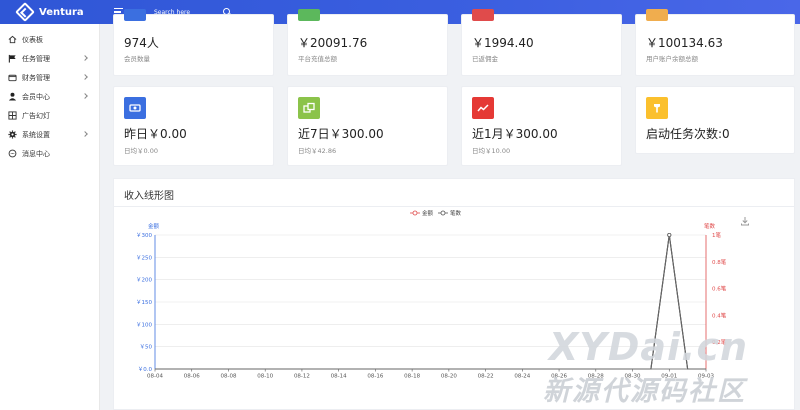  I want to click on gear-icon, so click(12, 134).